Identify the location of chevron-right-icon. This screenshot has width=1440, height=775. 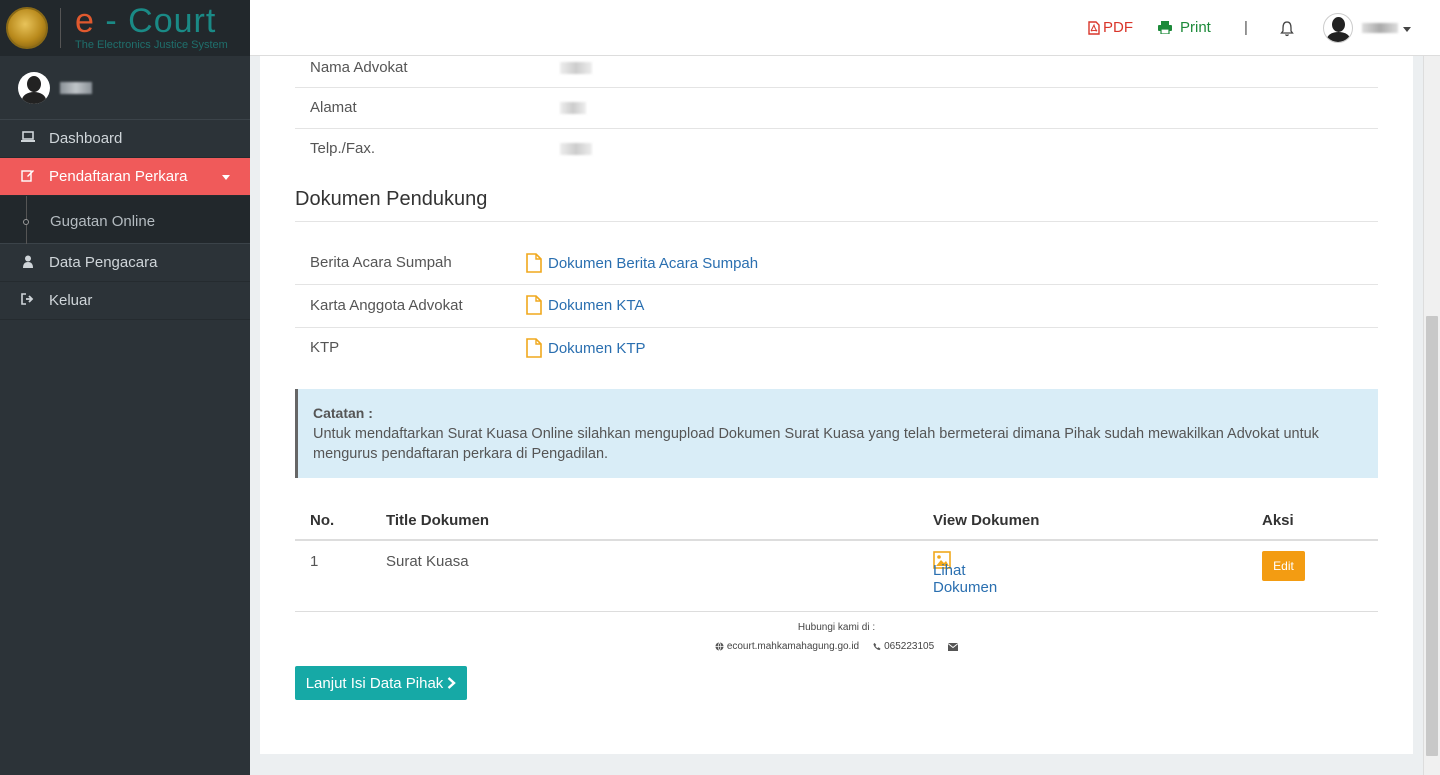
(452, 683).